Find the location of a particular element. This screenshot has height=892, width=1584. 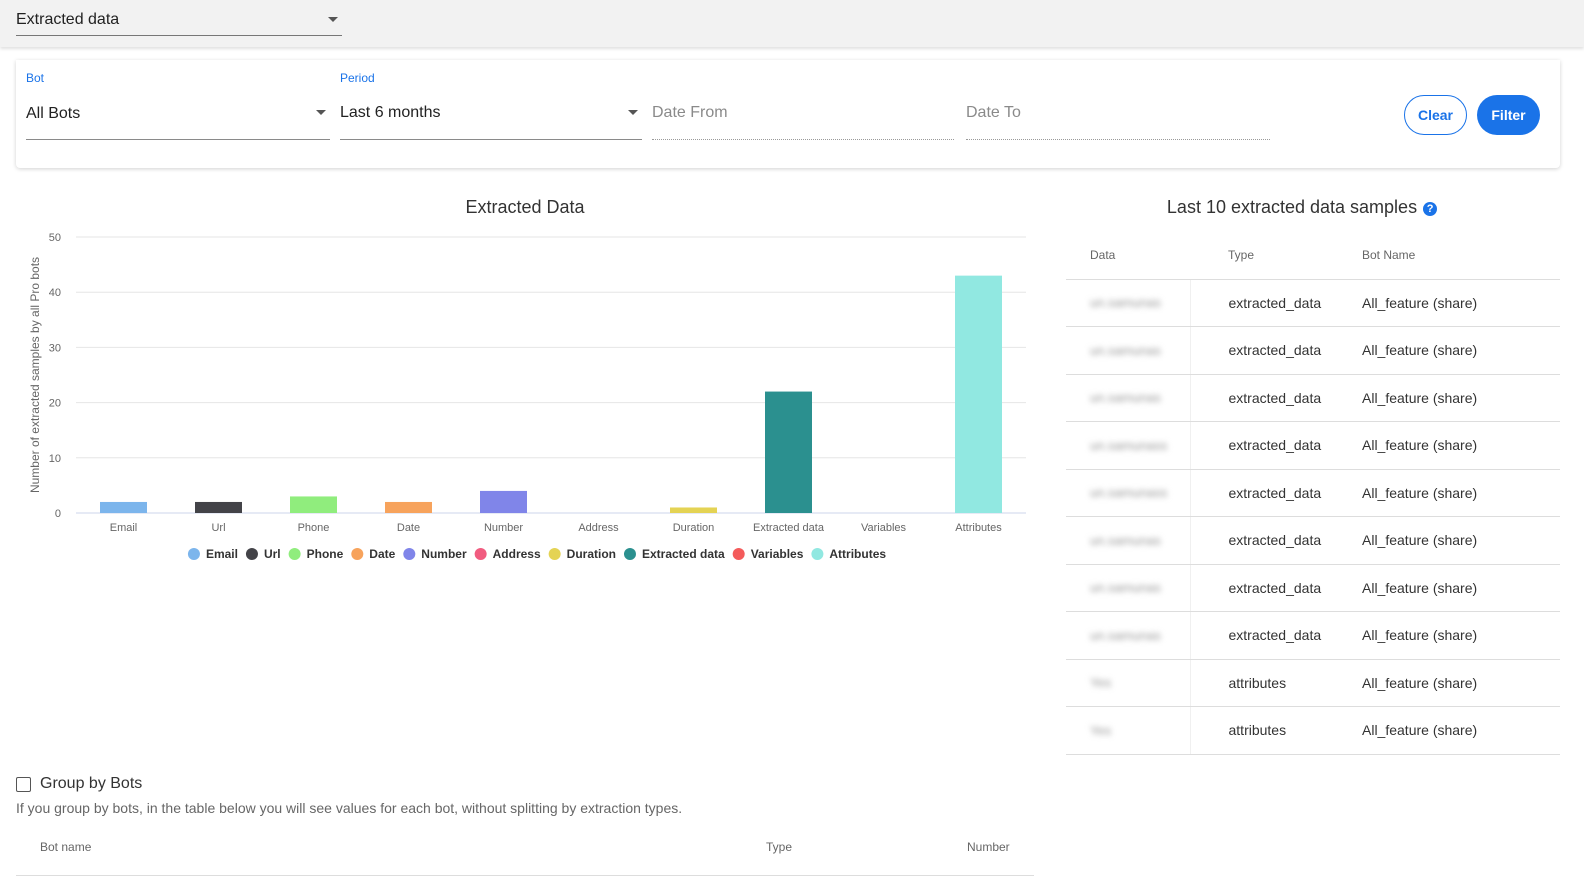

x-tick-label: Attributes is located at coordinates (978, 528).